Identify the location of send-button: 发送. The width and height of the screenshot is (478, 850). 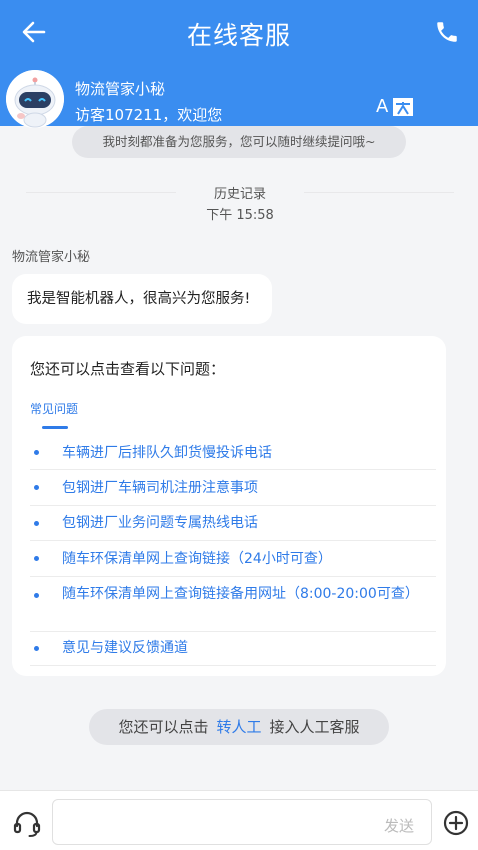
(399, 825).